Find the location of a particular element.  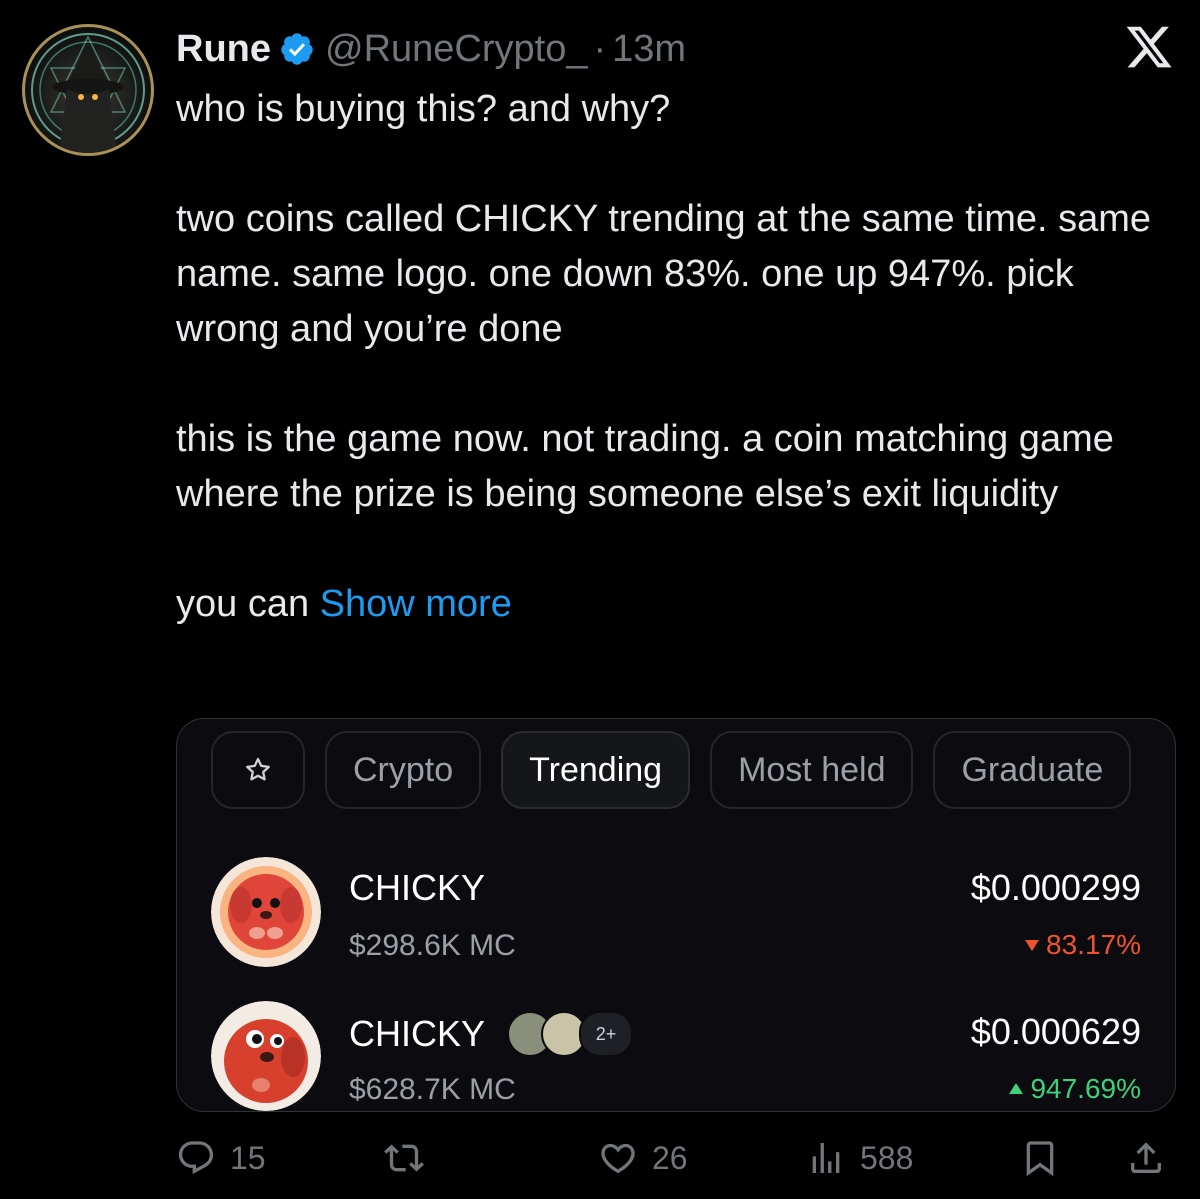

tab-graduated: Graduate is located at coordinates (1032, 770).